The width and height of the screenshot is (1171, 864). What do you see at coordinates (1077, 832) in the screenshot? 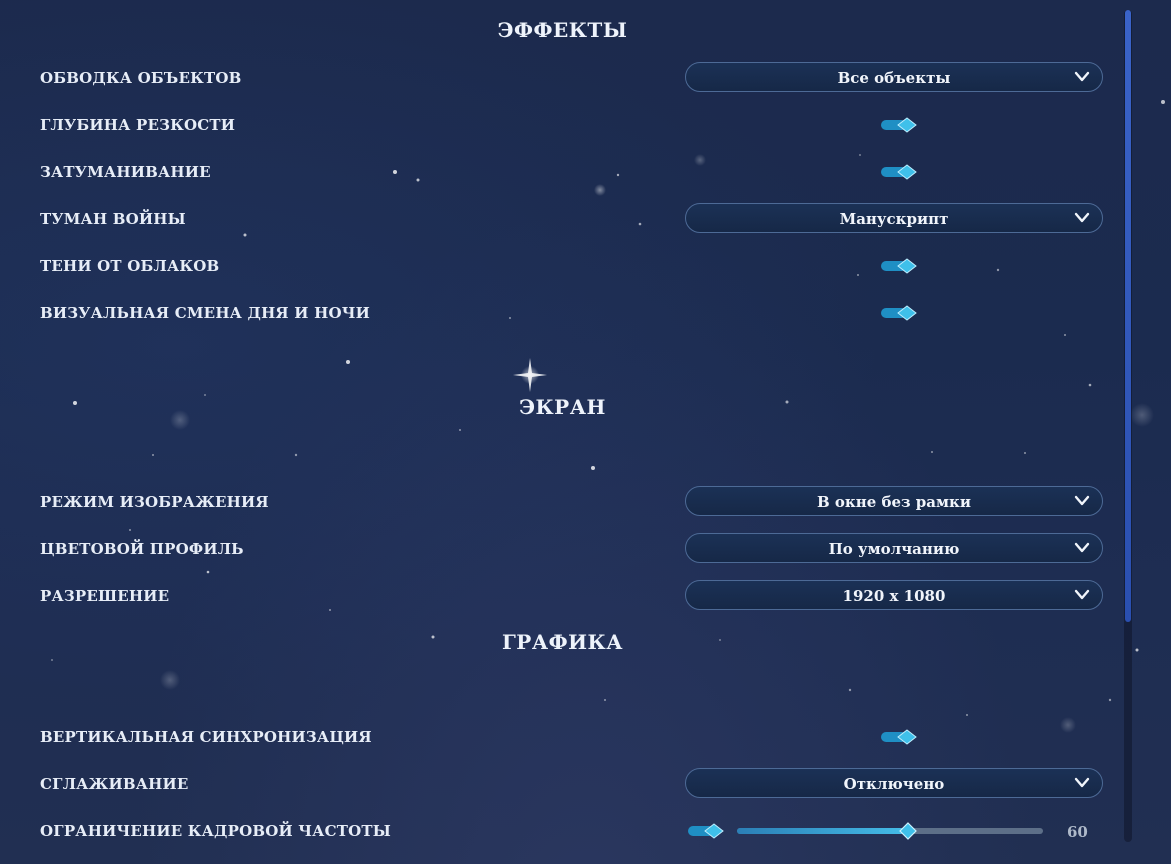
I see `frame-rate-slider-value: 60` at bounding box center [1077, 832].